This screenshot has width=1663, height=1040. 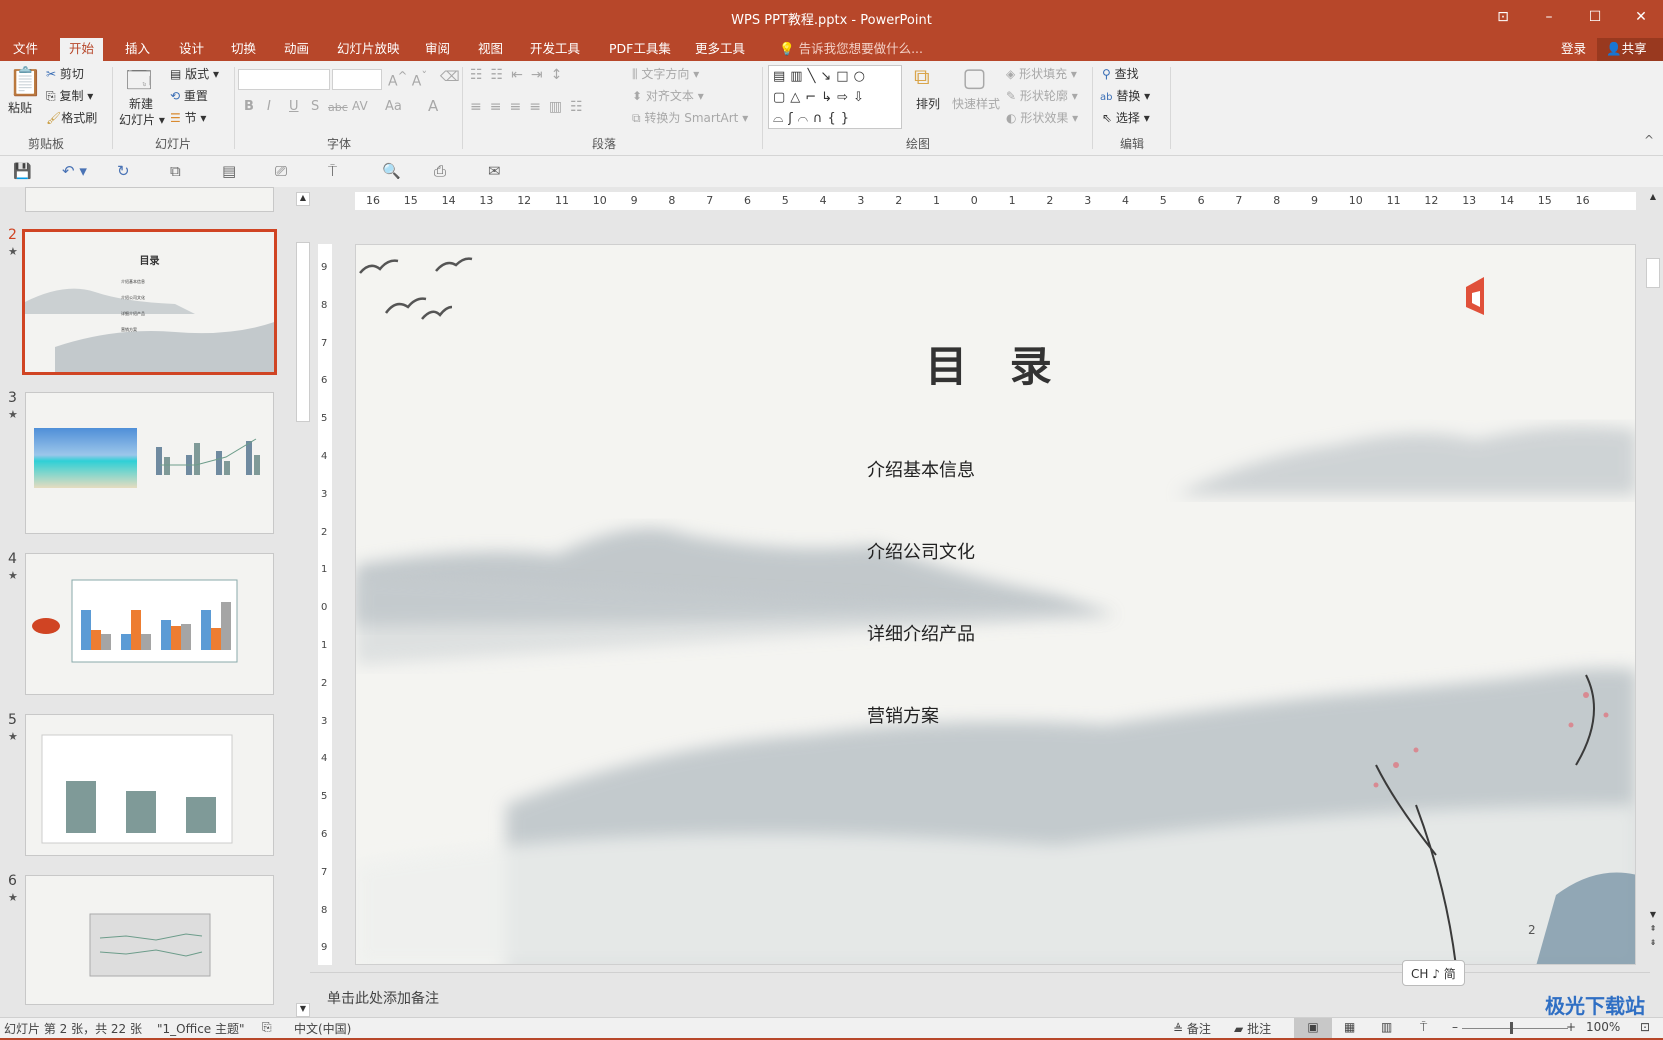 I want to click on language: 中文(中国), so click(x=322, y=1028).